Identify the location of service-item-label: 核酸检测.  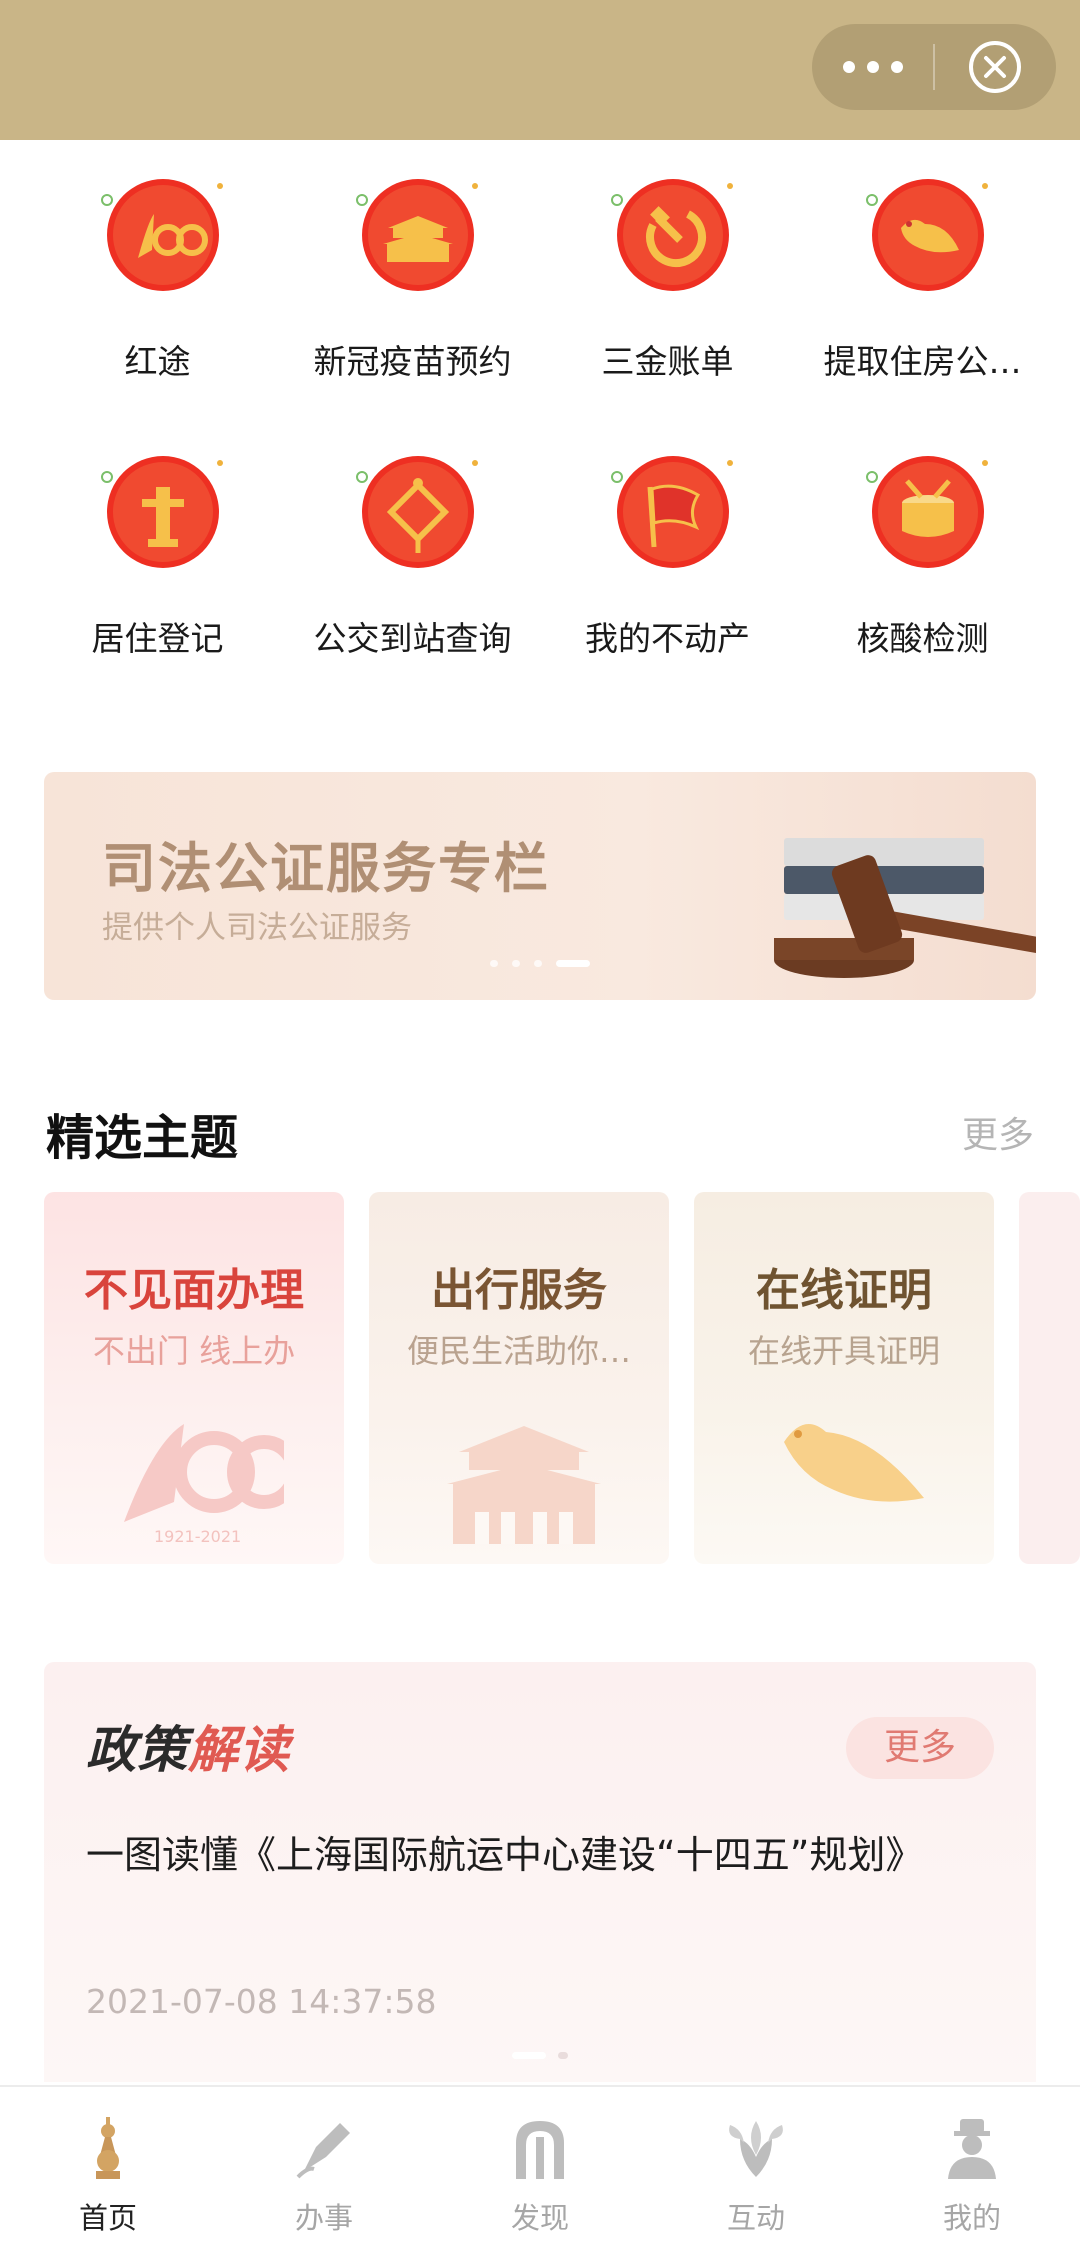
(922, 638).